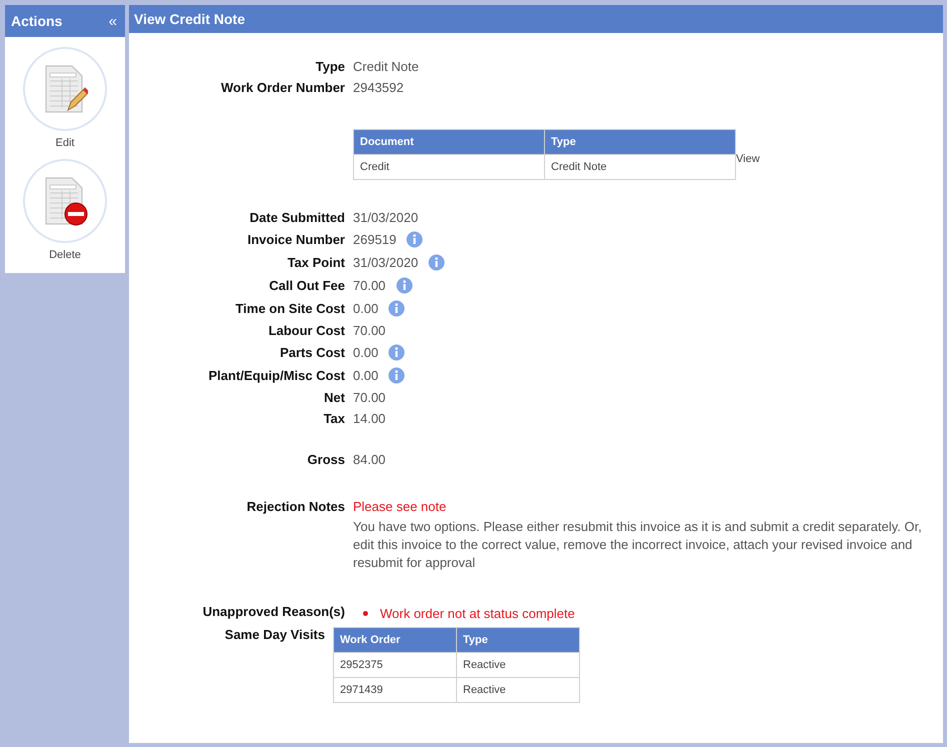  Describe the element at coordinates (449, 167) in the screenshot. I see `table-cell: Credit` at that location.